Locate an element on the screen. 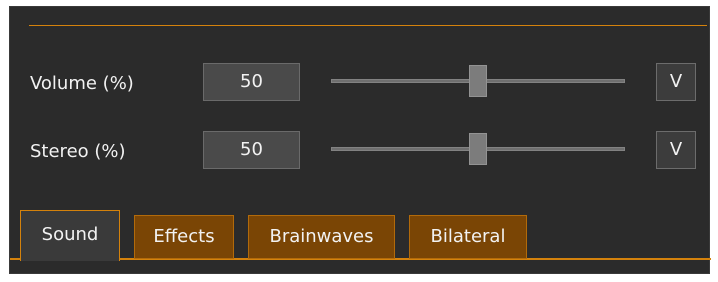 The image size is (718, 282). tab-effects: Effects is located at coordinates (184, 237).